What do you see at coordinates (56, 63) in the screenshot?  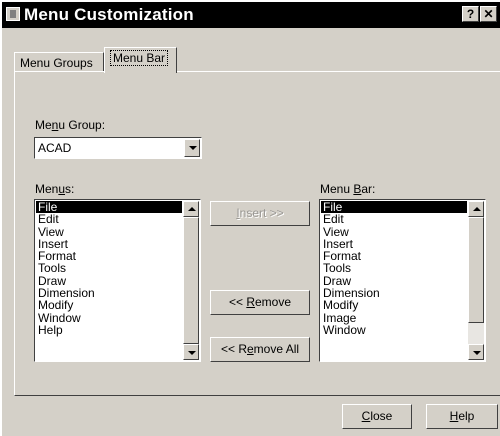 I see `tab-menu-groups-label: Menu Groups` at bounding box center [56, 63].